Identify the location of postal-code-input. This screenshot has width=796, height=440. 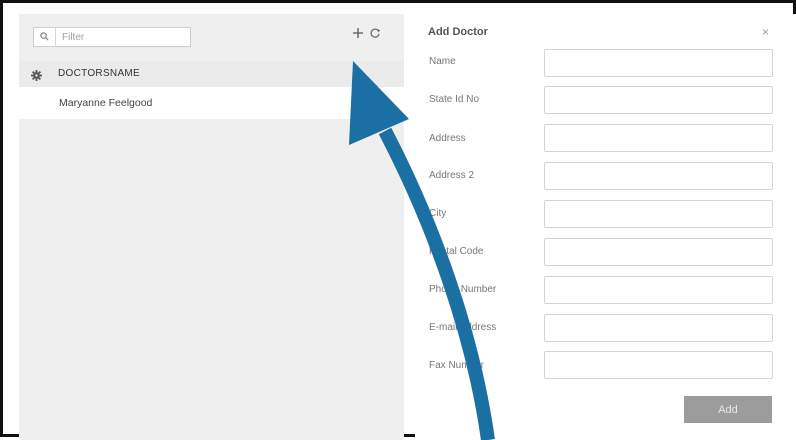
(658, 252).